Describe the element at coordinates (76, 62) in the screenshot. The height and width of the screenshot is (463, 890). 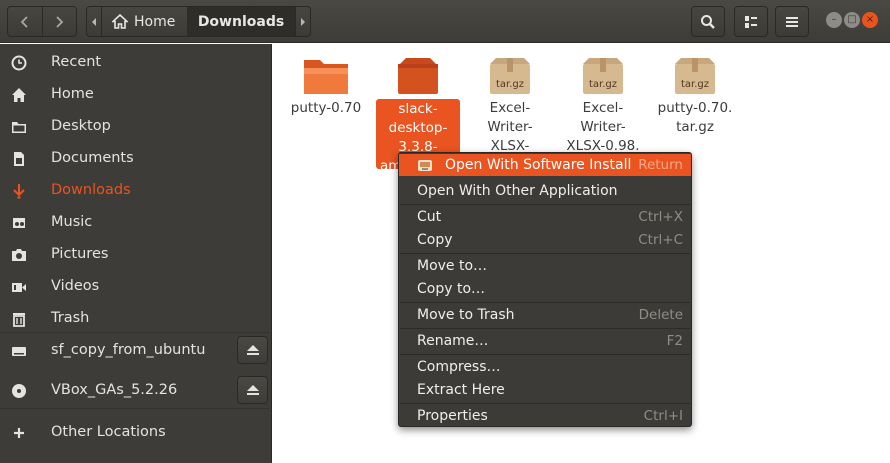
I see `sidebar-item-label: Recent` at that location.